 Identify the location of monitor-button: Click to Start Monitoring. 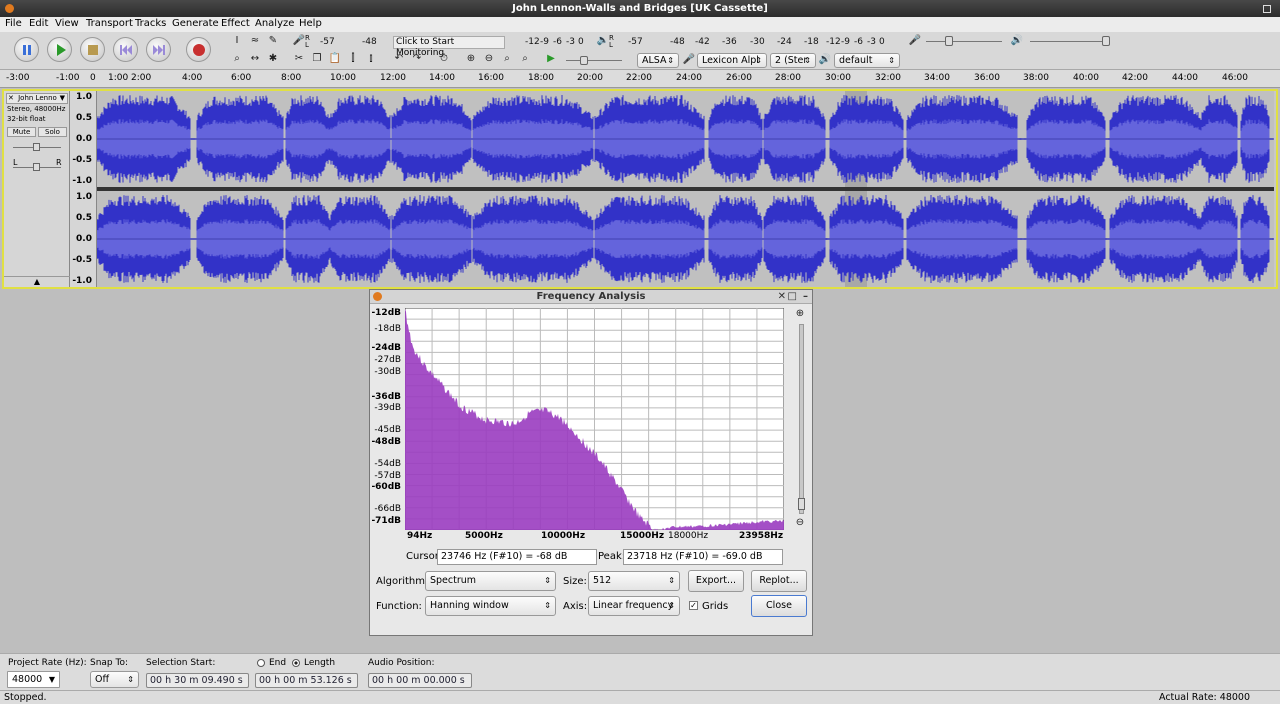
(449, 47).